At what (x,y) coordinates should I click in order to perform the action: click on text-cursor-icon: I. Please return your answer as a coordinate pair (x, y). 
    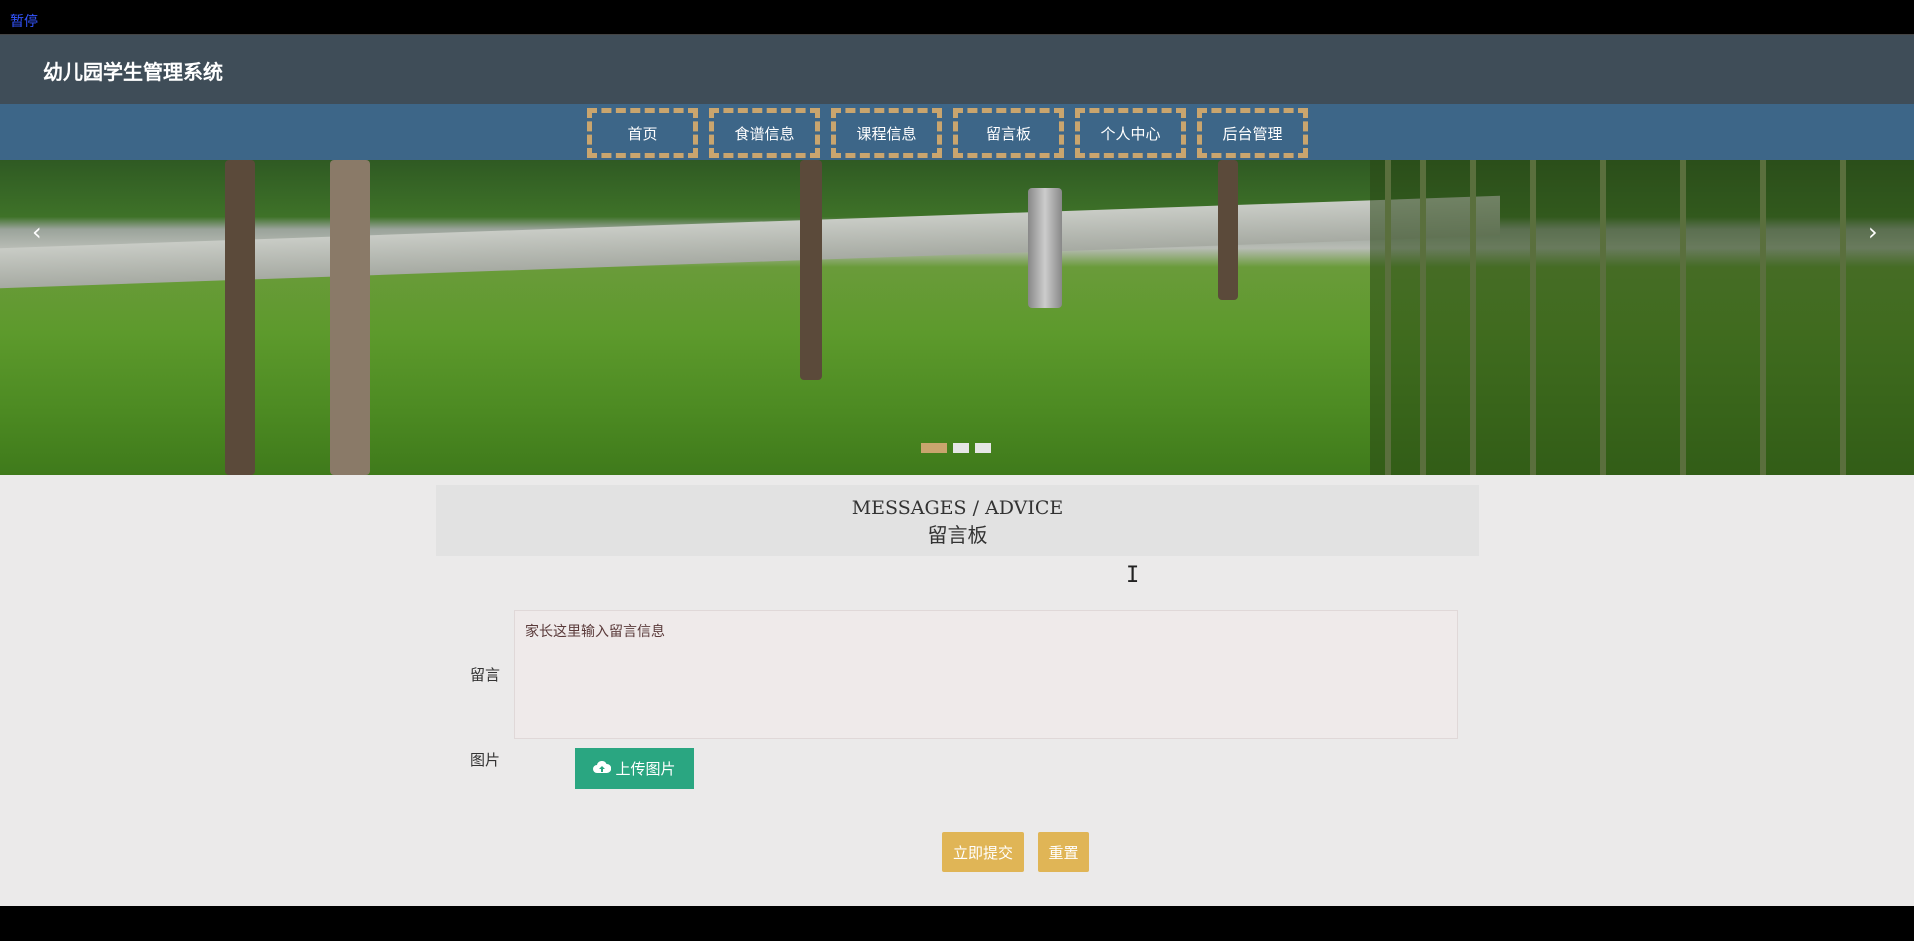
    Looking at the image, I should click on (1133, 575).